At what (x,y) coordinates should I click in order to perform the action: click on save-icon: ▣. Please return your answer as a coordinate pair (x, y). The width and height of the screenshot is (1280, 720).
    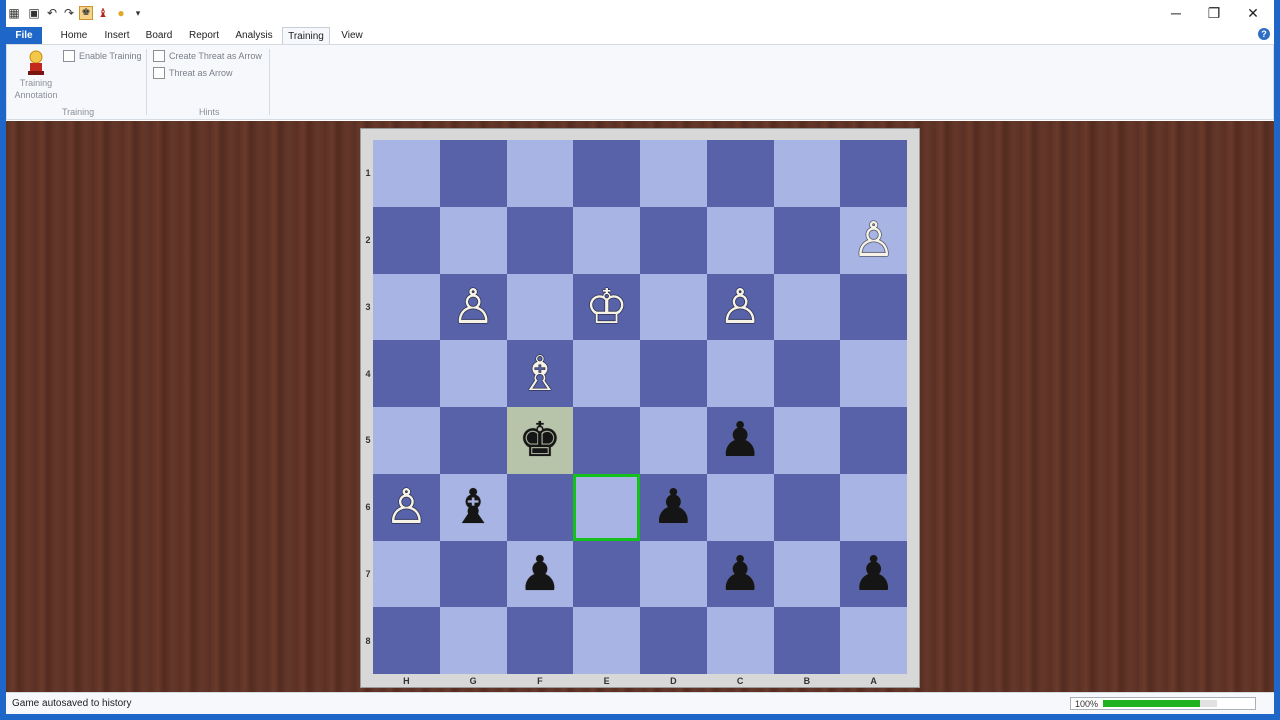
    Looking at the image, I should click on (34, 13).